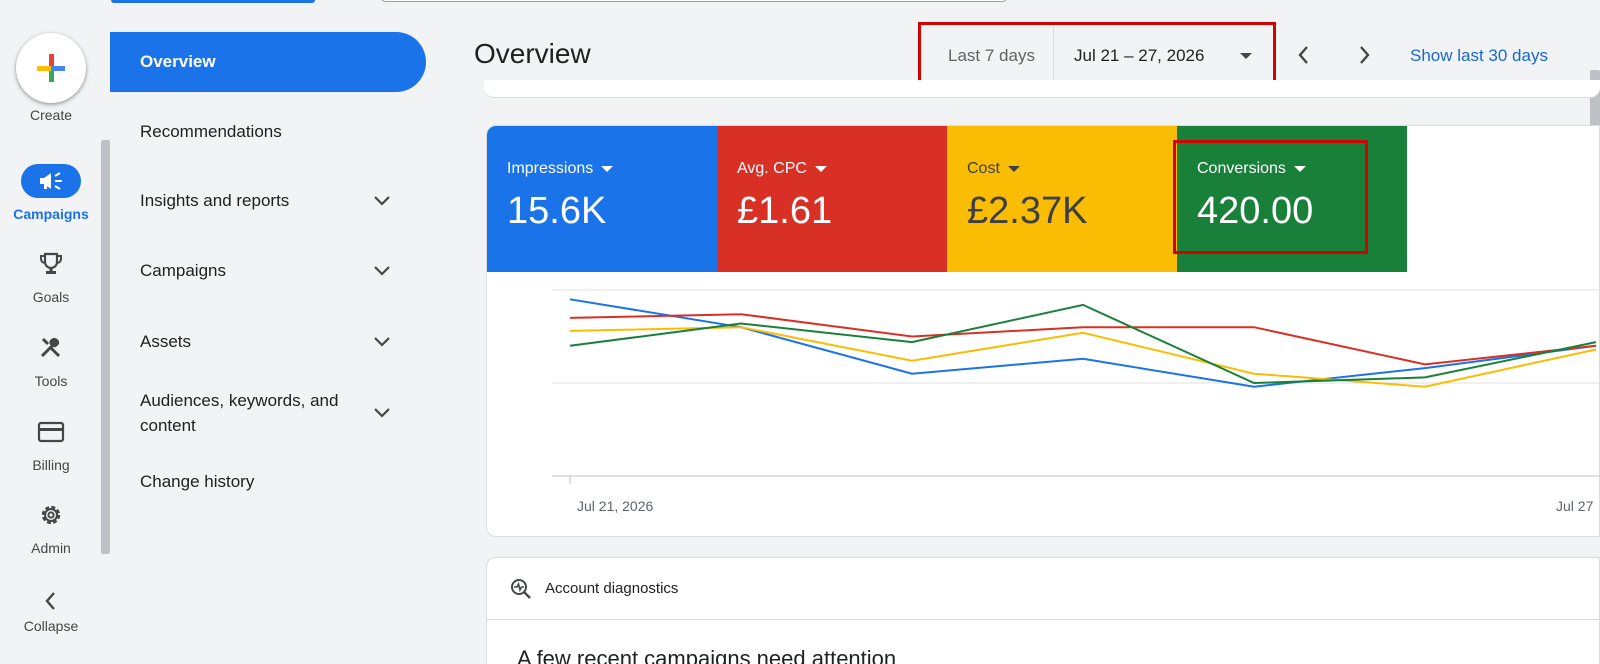 The height and width of the screenshot is (664, 1600). Describe the element at coordinates (707, 655) in the screenshot. I see `diagnostics-message: A few recent campaigns need attention` at that location.